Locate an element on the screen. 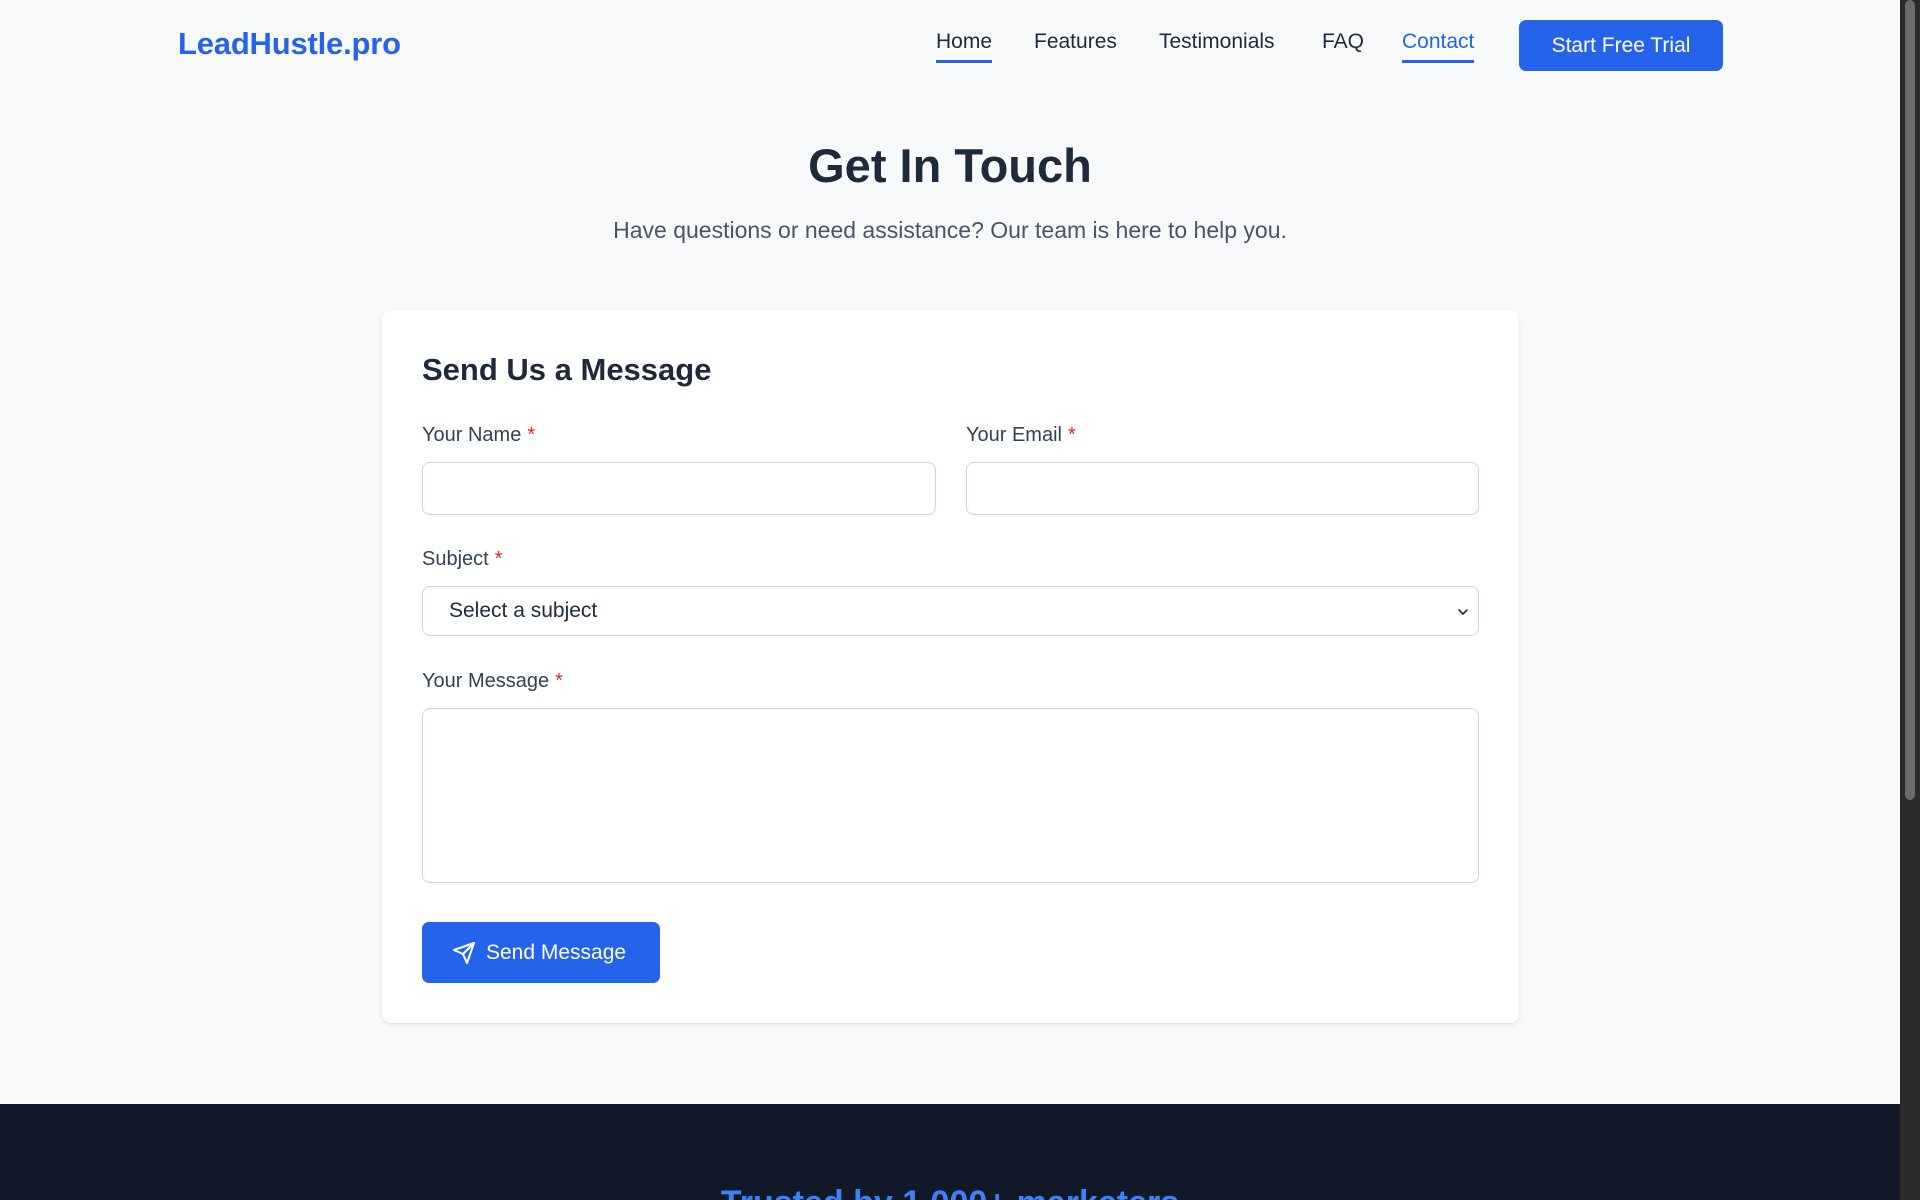 The image size is (1920, 1200). subject-label-text: Subject is located at coordinates (455, 559).